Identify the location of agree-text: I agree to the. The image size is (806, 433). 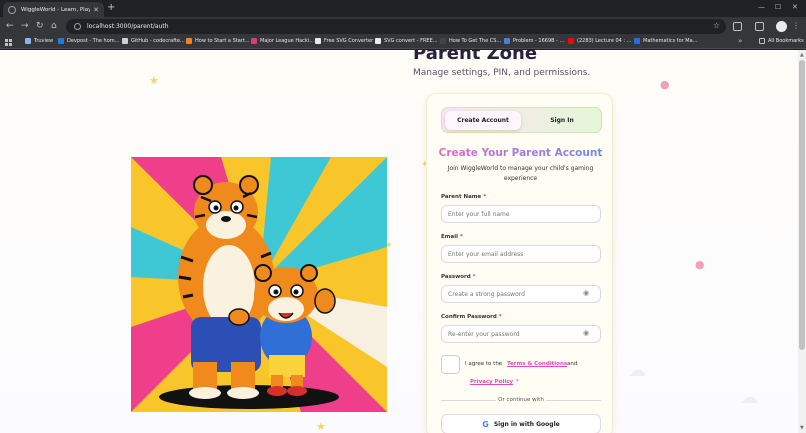
(484, 364).